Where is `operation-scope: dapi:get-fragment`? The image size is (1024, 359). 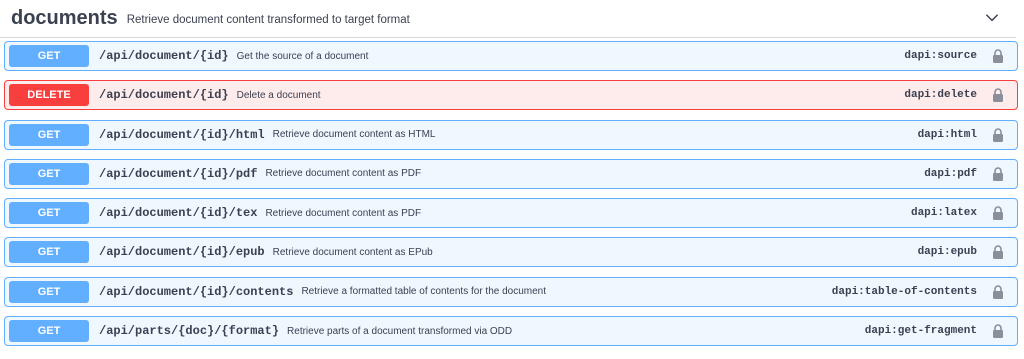
operation-scope: dapi:get-fragment is located at coordinates (920, 331).